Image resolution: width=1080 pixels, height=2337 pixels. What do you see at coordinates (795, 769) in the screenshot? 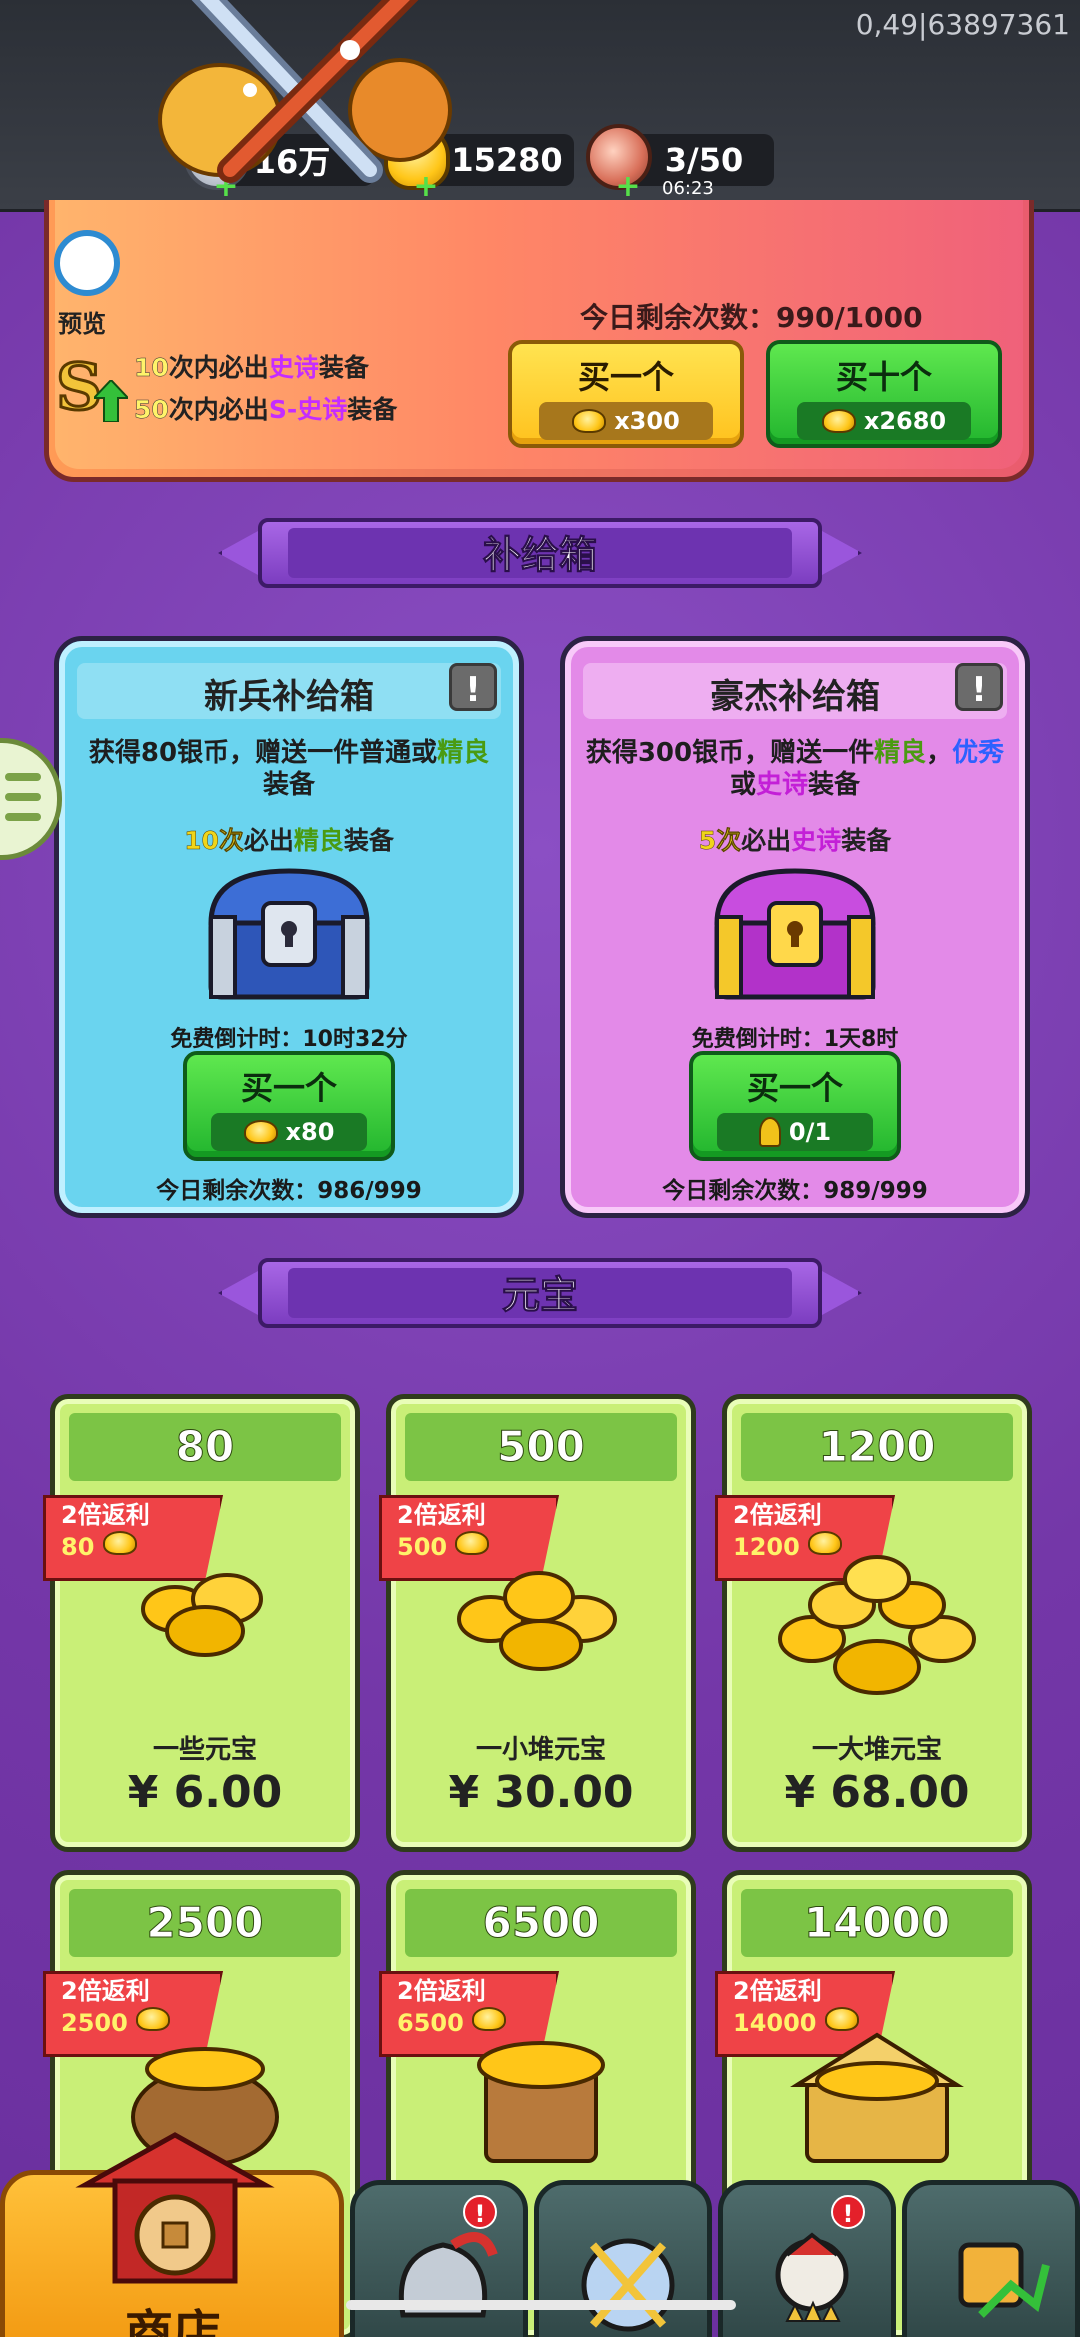
I see `card-description: 获得300银币，赠送一件精良，优秀或史诗装备` at bounding box center [795, 769].